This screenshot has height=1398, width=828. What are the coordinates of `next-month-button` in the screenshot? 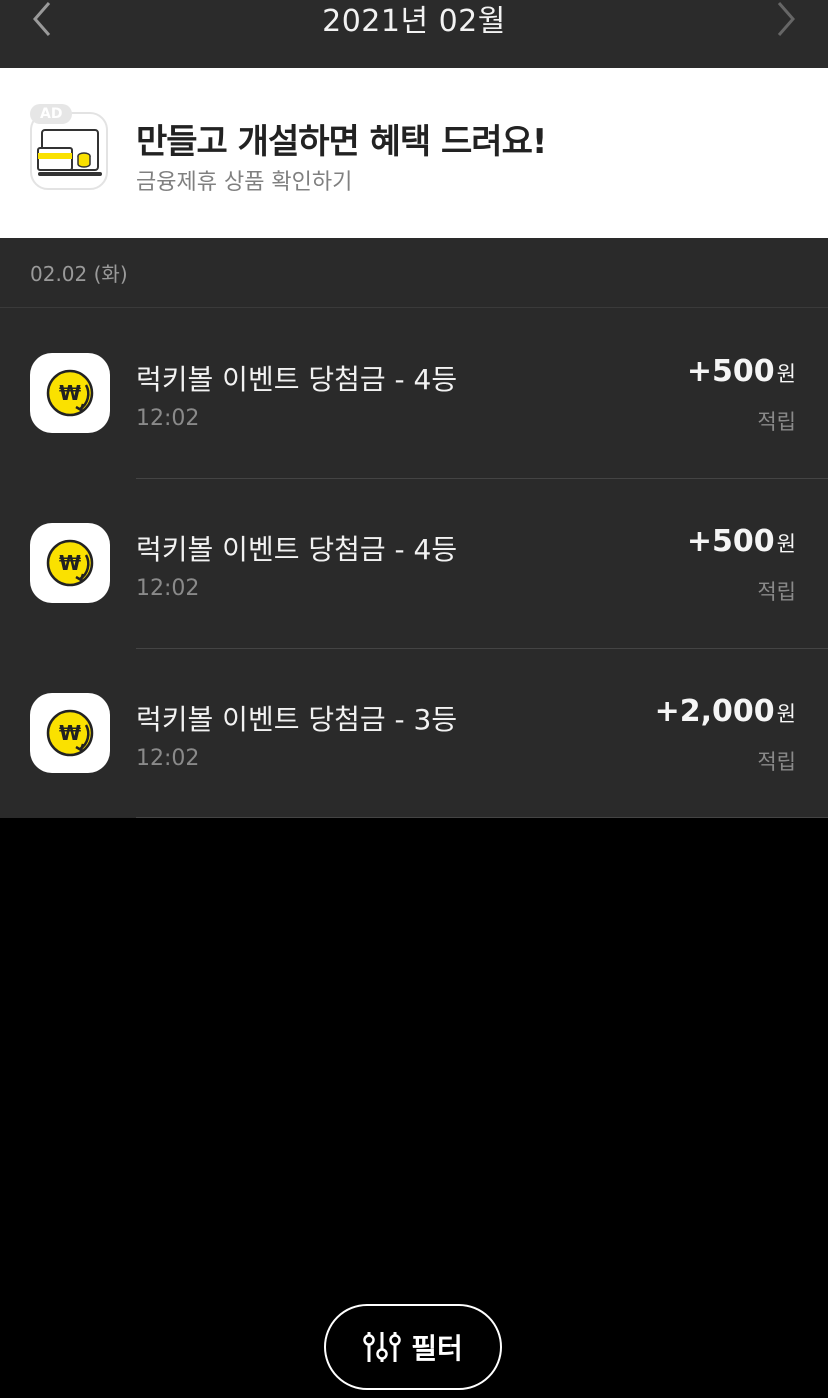 It's located at (786, 22).